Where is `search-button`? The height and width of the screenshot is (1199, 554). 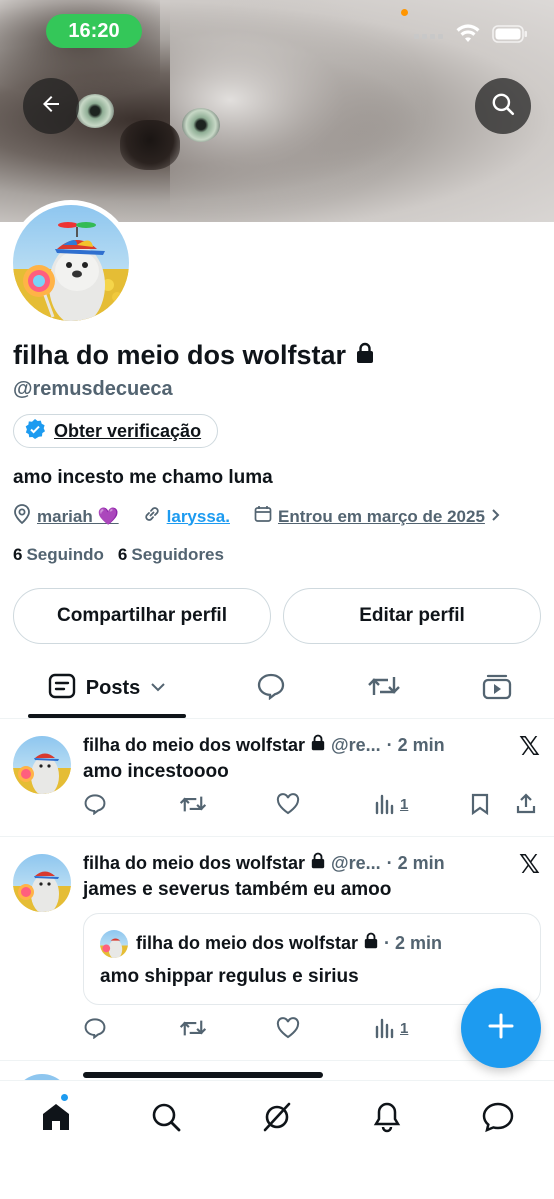 search-button is located at coordinates (503, 106).